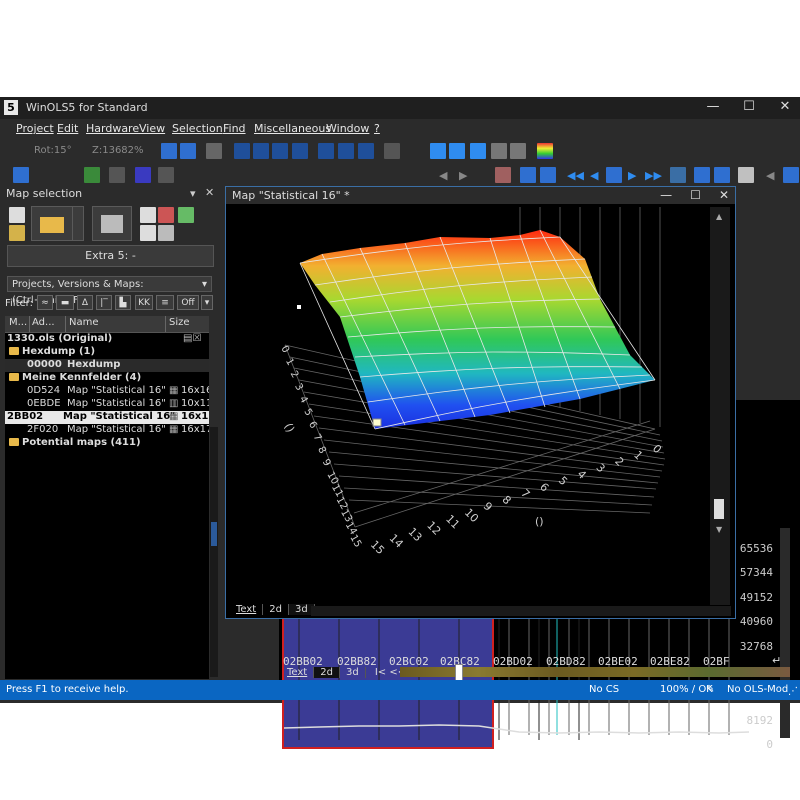 The height and width of the screenshot is (800, 800). Describe the element at coordinates (724, 195) in the screenshot. I see `map-close-button: ✕` at that location.